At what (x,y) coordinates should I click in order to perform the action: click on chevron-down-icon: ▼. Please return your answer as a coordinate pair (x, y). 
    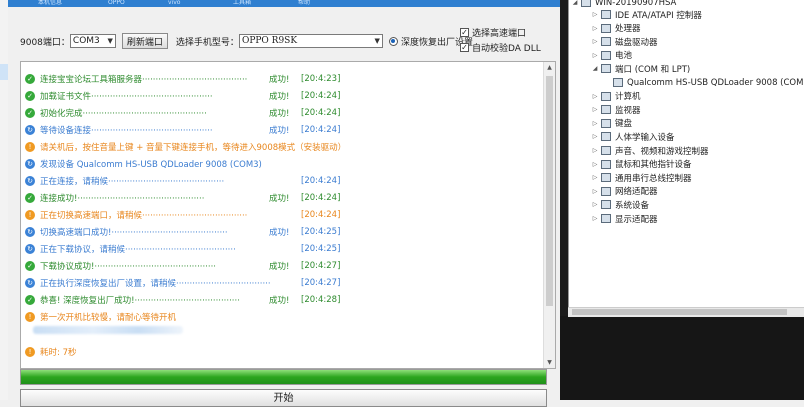
    Looking at the image, I should click on (377, 41).